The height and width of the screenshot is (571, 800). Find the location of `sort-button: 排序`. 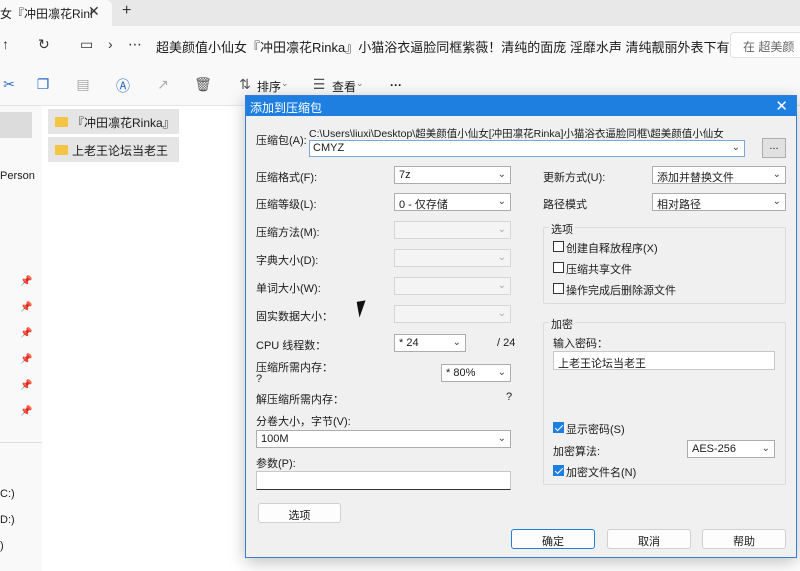

sort-button: 排序 is located at coordinates (269, 86).